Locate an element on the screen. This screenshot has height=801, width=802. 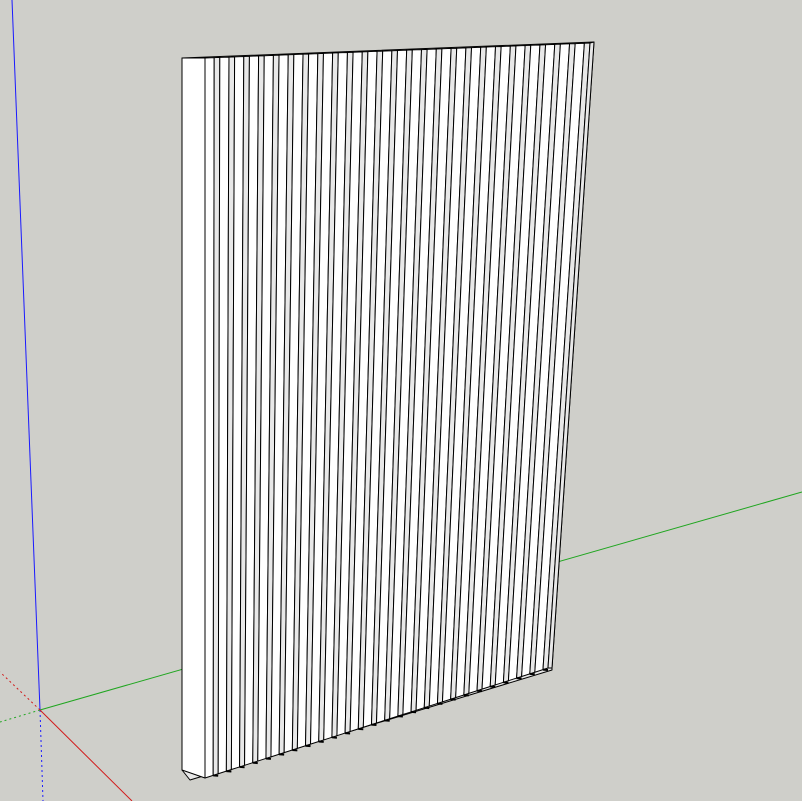
blue-axis-negative-line is located at coordinates (41, 755).